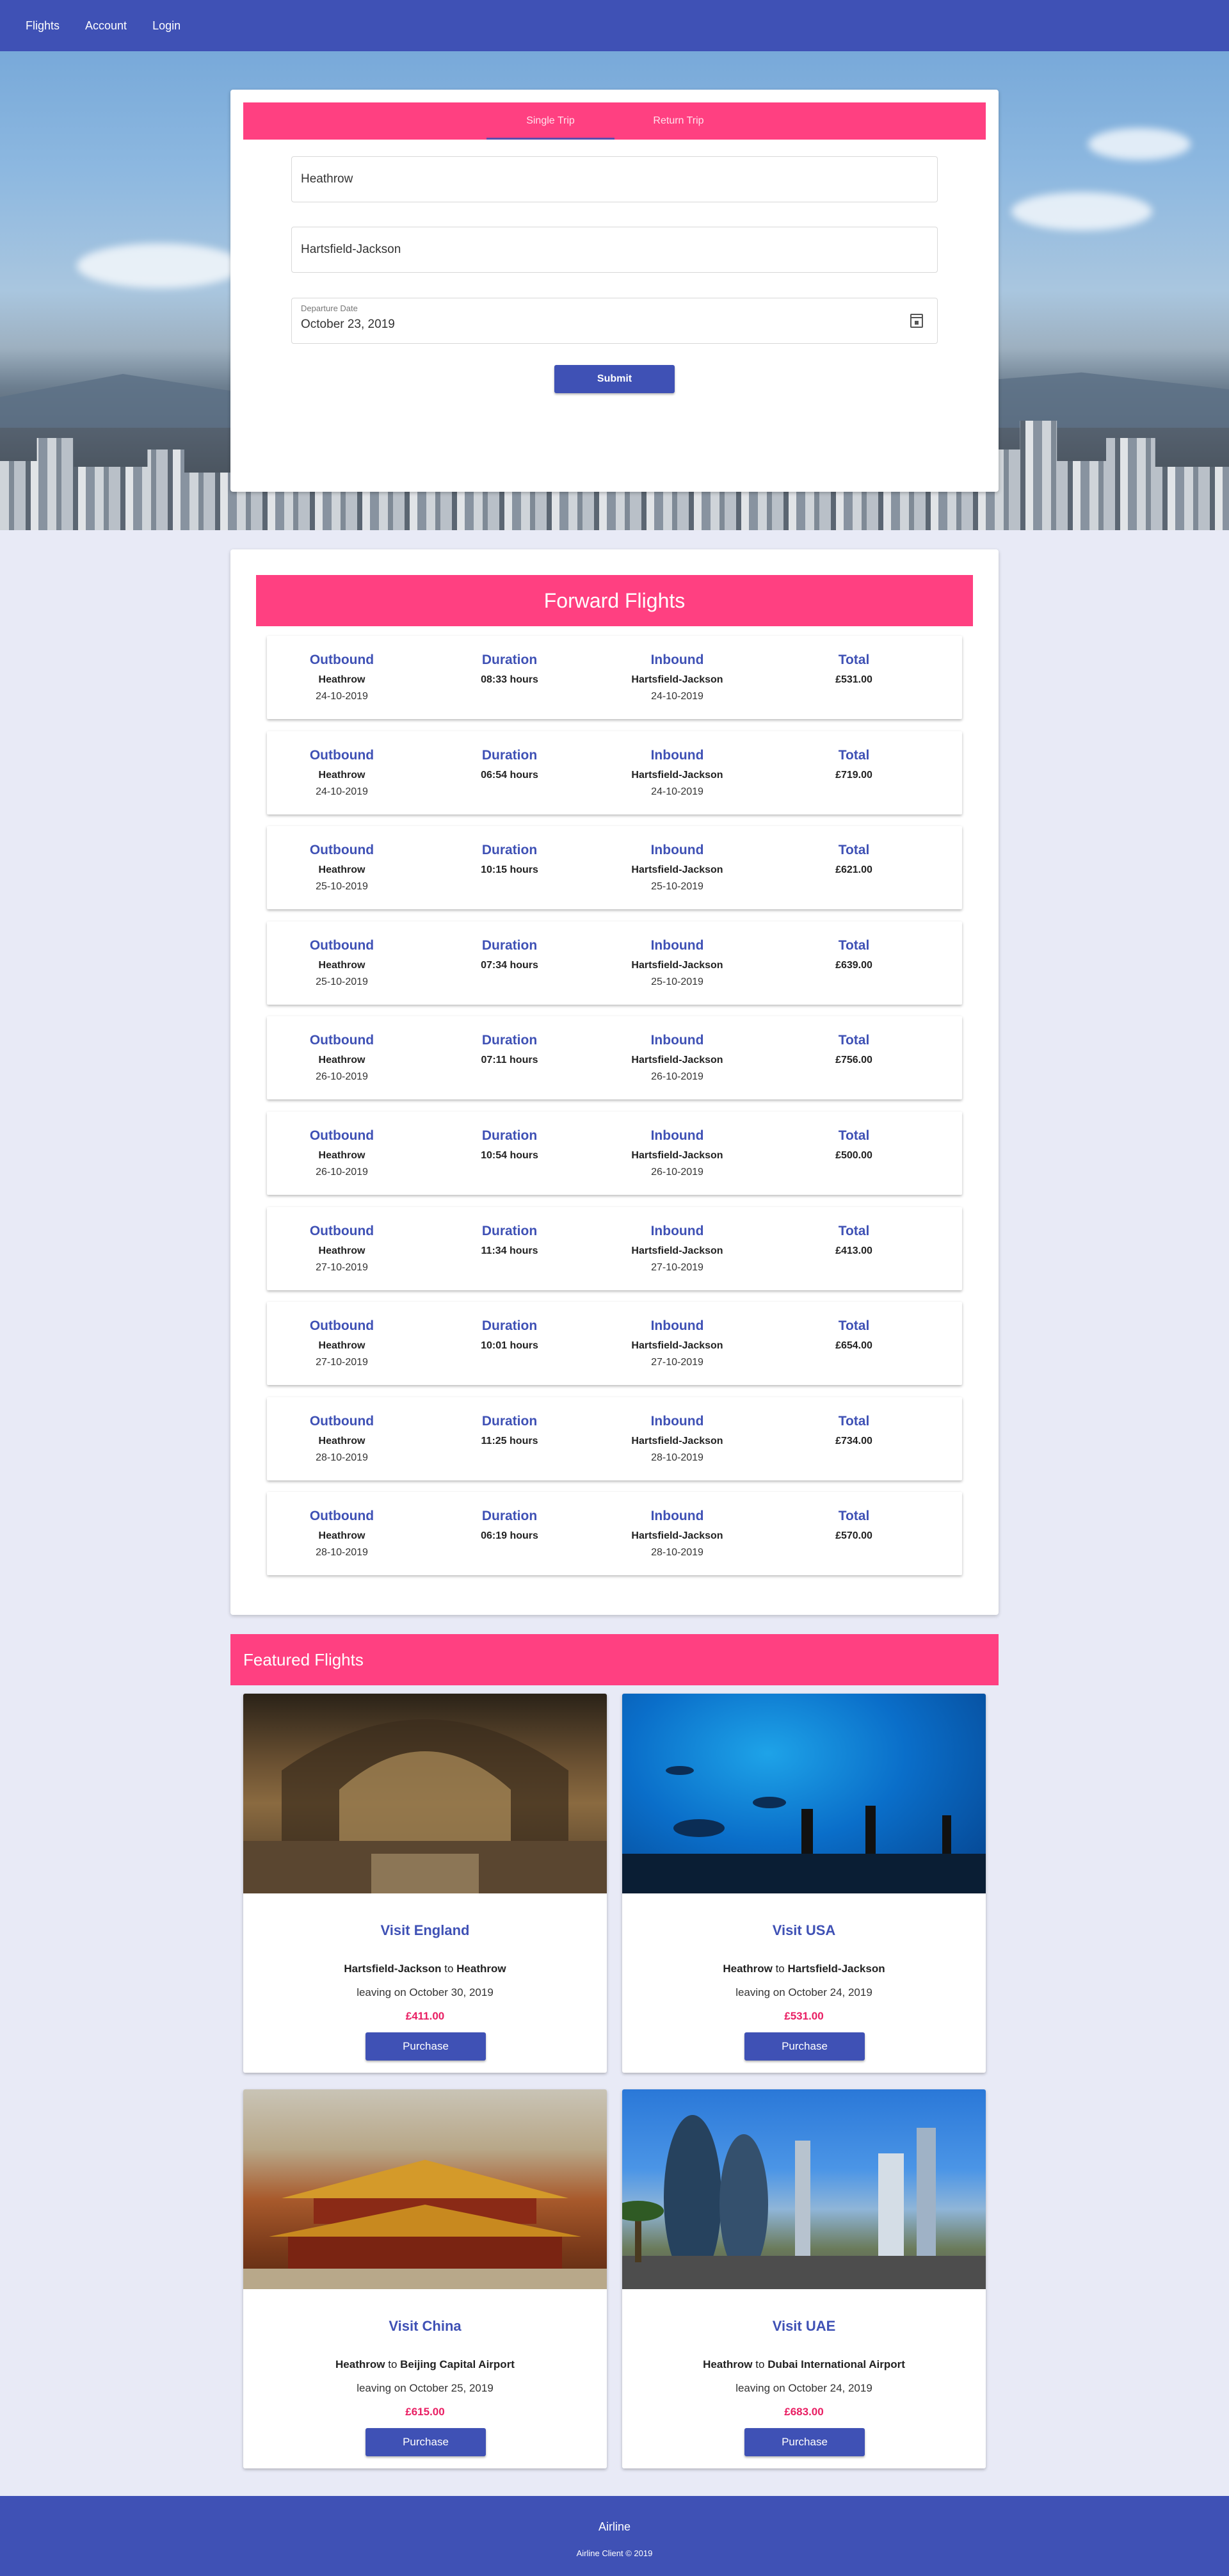 This screenshot has width=1229, height=2576. What do you see at coordinates (854, 671) in the screenshot?
I see `flight-col-total: Total £531.00` at bounding box center [854, 671].